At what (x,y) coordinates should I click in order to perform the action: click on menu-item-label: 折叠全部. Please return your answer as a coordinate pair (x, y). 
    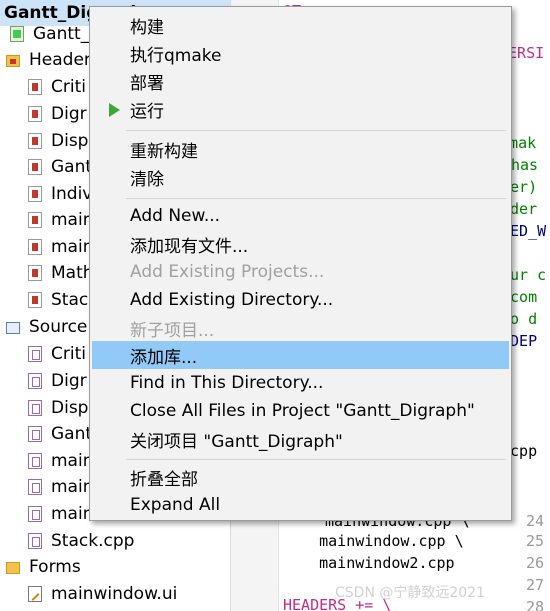
    Looking at the image, I should click on (164, 479).